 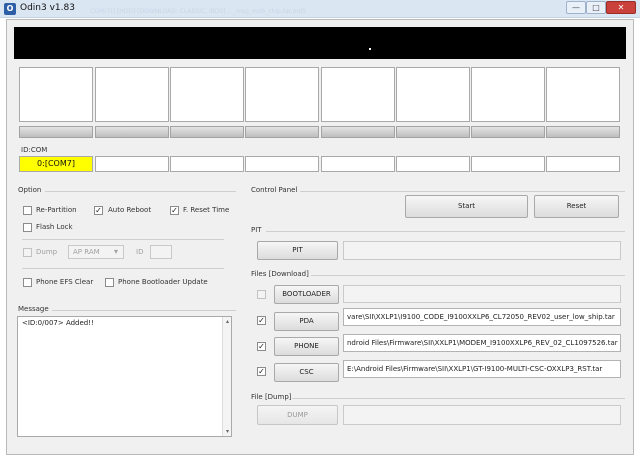 What do you see at coordinates (33, 309) in the screenshot?
I see `message-group-title: Message` at bounding box center [33, 309].